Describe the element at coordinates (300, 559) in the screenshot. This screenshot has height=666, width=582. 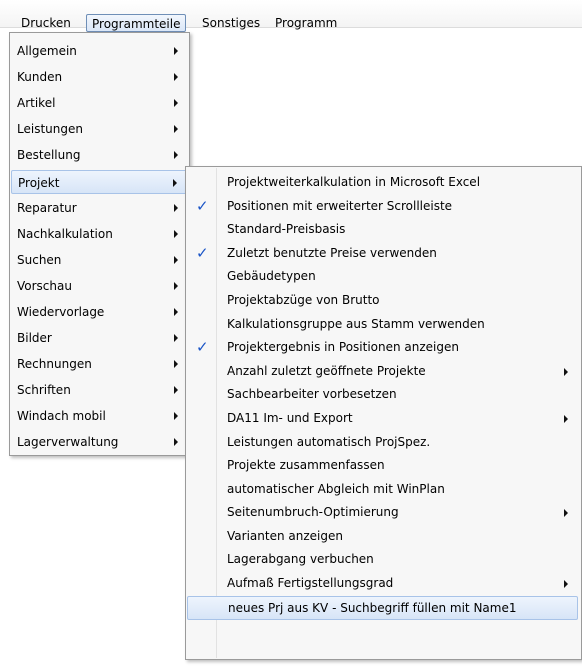
I see `menu2-item-label: Lagerabgang verbuchen` at that location.